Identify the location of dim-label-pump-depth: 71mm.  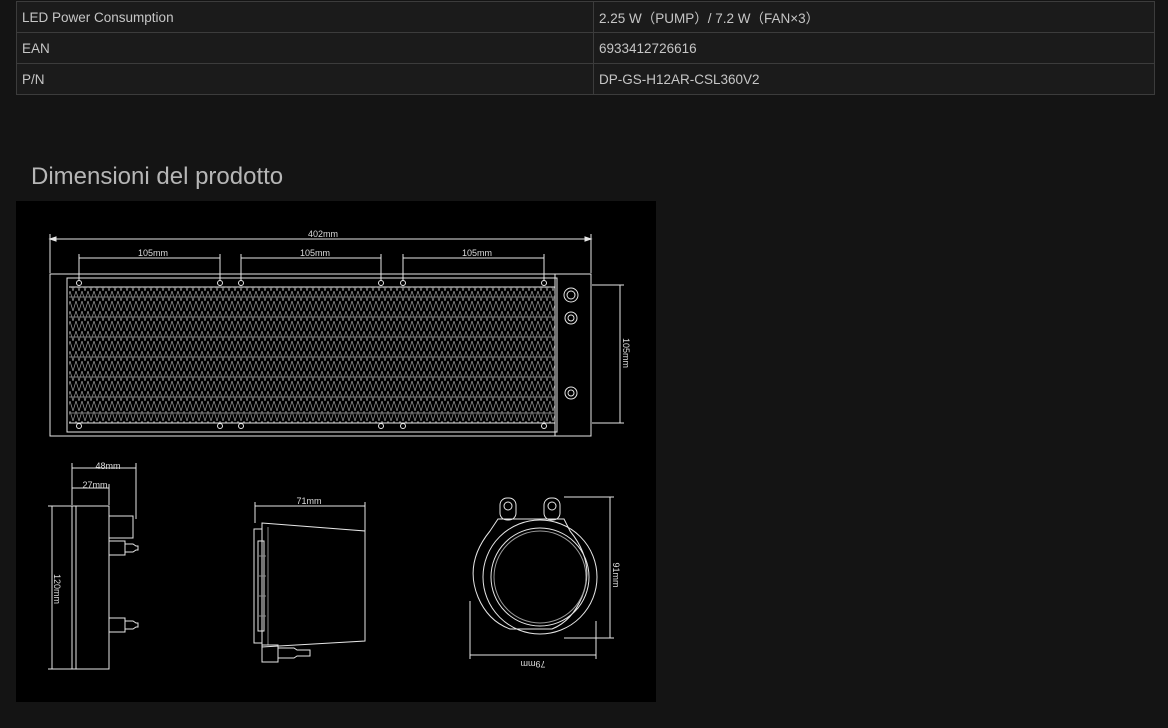
(308, 501).